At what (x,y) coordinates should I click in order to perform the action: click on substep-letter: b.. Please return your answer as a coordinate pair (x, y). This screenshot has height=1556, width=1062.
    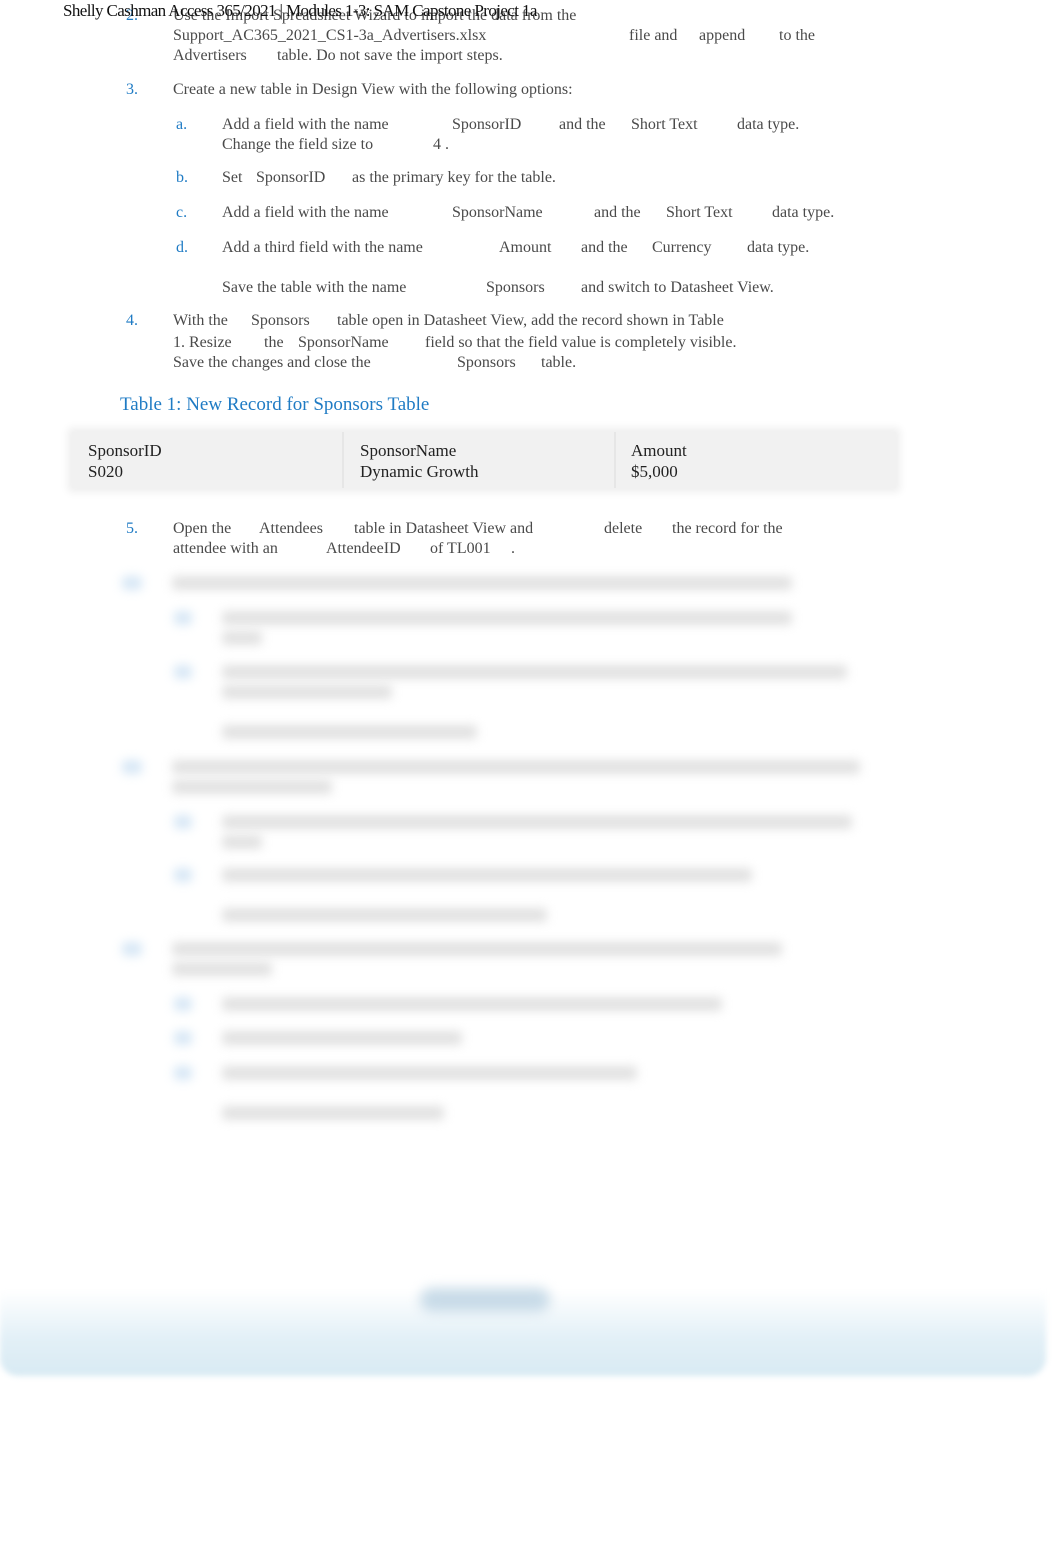
    Looking at the image, I should click on (182, 177).